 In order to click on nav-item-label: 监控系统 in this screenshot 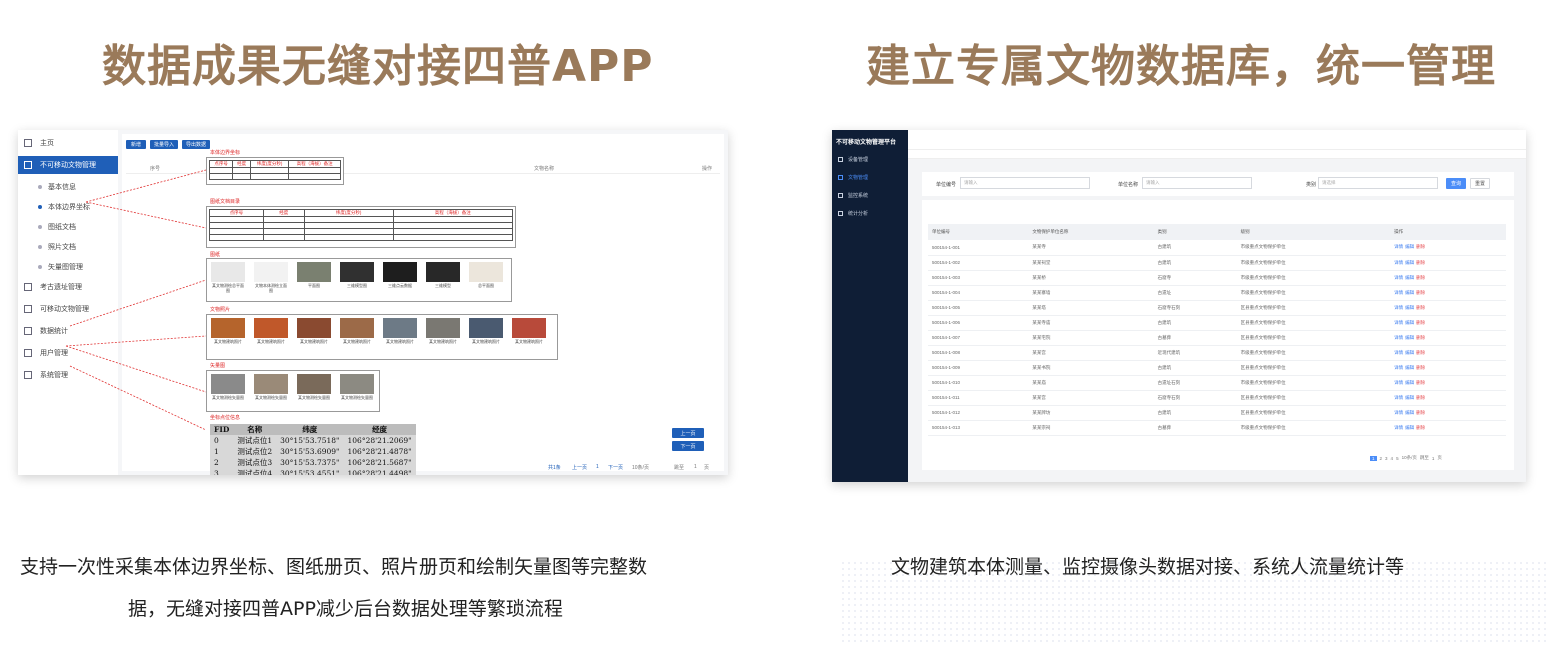, I will do `click(858, 196)`.